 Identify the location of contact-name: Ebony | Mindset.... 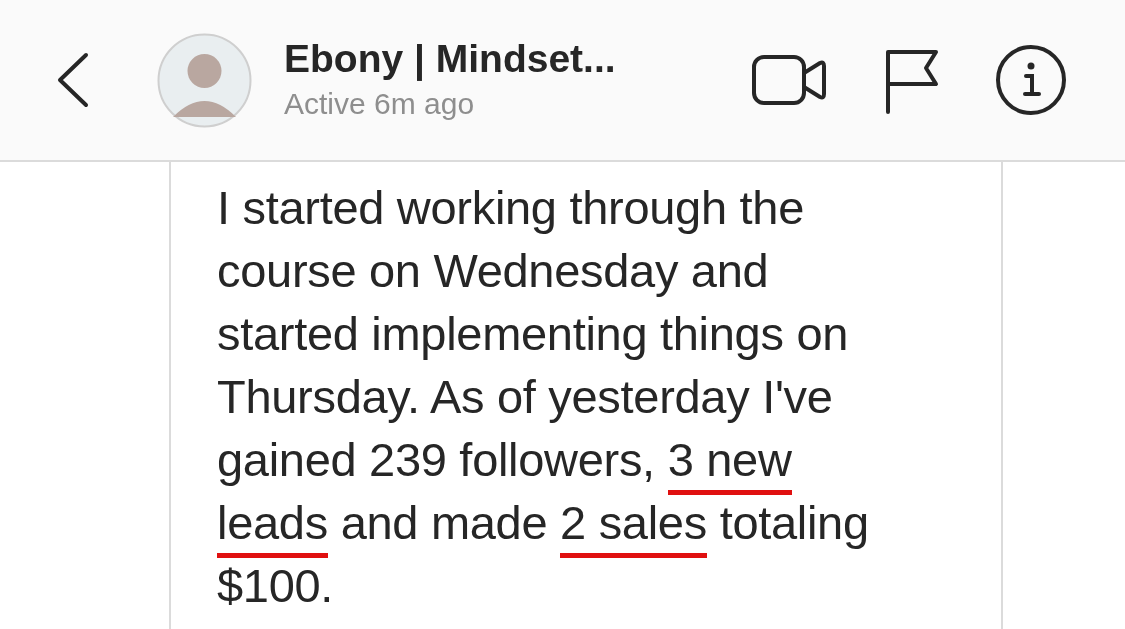
(450, 59).